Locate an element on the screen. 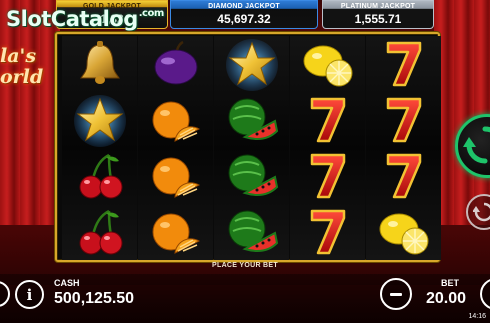 This screenshot has width=490, height=323. diamond-jackpot-label: DIAMOND JACKPOT is located at coordinates (244, 6).